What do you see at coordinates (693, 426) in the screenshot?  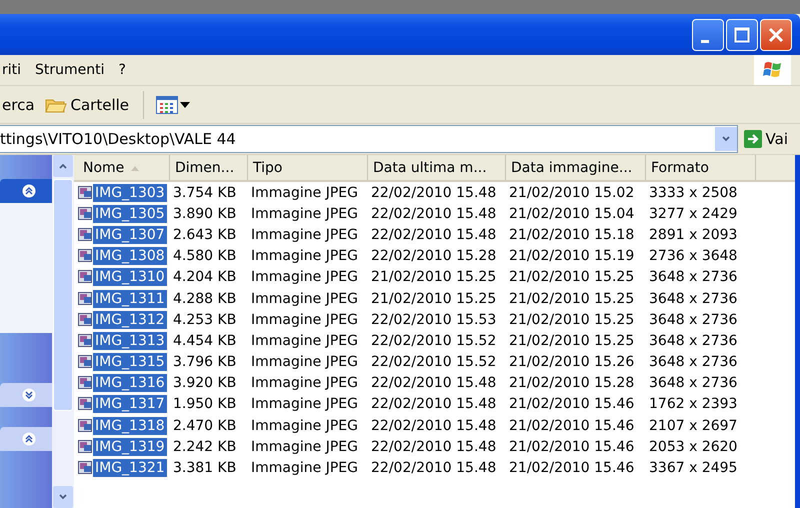 I see `table-cell-text: 2107 x 2697` at bounding box center [693, 426].